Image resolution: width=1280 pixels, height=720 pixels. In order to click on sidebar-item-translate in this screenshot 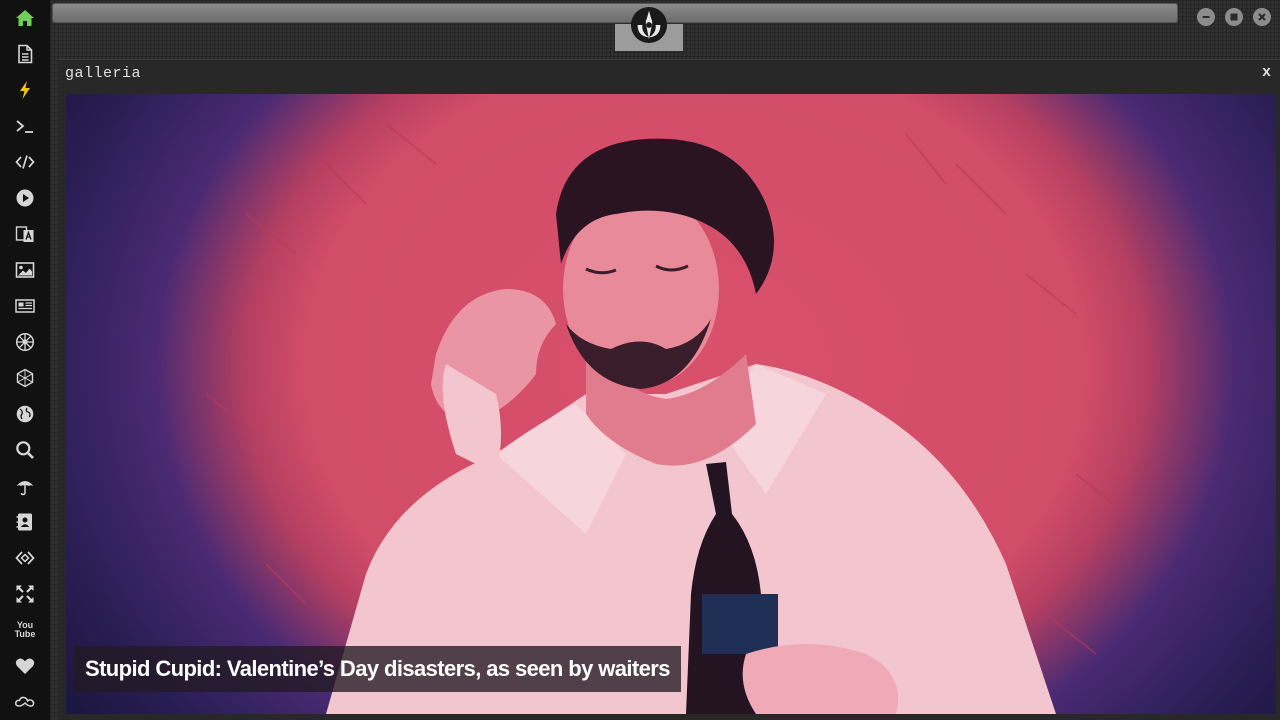, I will do `click(25, 234)`.